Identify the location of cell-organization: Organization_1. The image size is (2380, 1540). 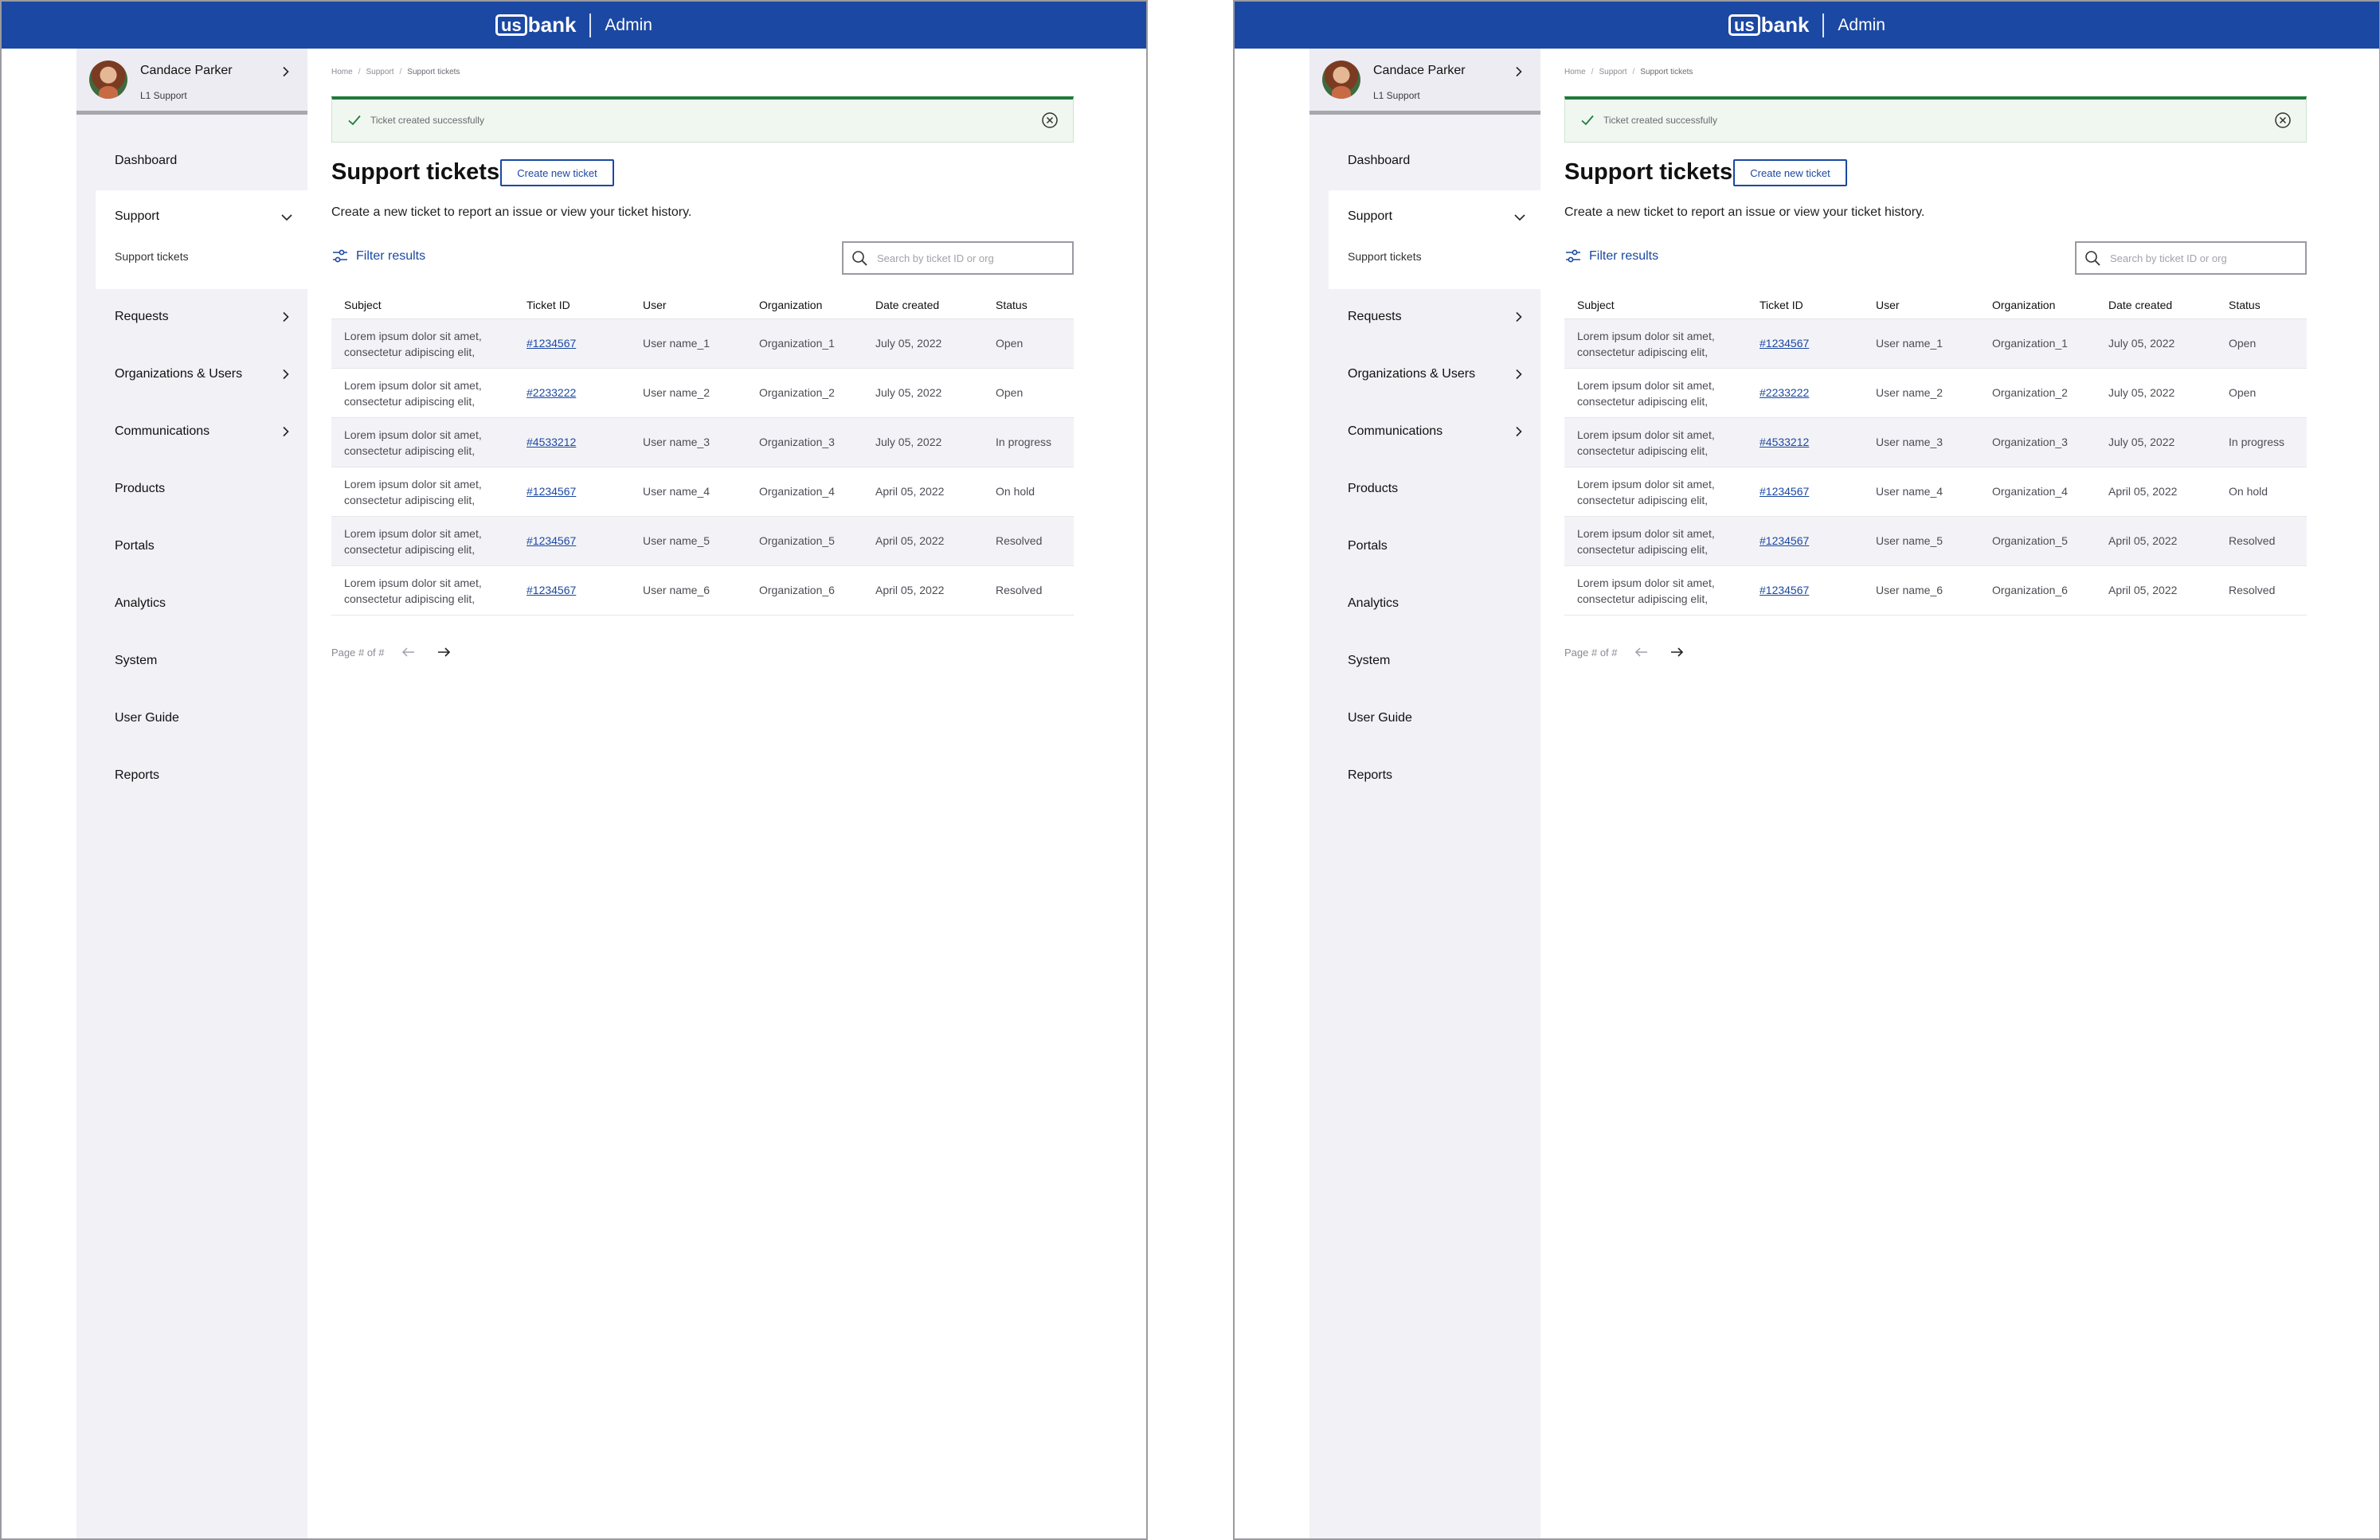
(2030, 343).